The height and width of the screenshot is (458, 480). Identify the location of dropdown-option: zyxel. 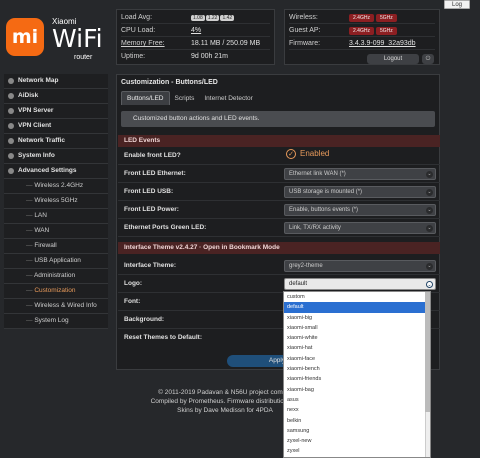
(357, 451).